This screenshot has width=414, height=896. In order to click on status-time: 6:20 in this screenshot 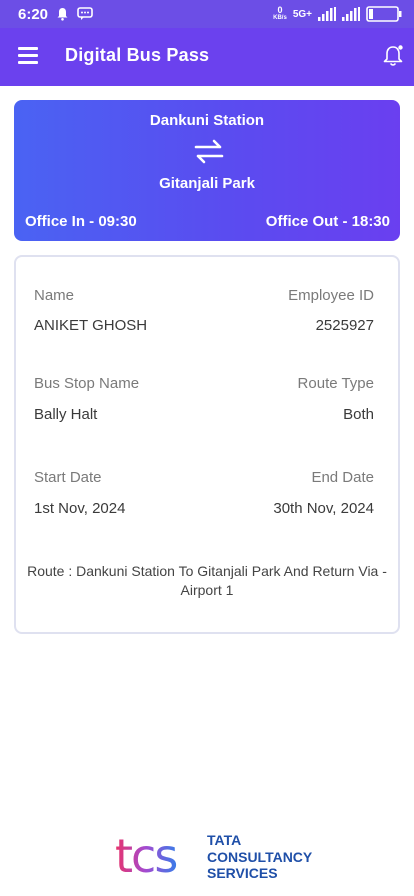, I will do `click(33, 14)`.